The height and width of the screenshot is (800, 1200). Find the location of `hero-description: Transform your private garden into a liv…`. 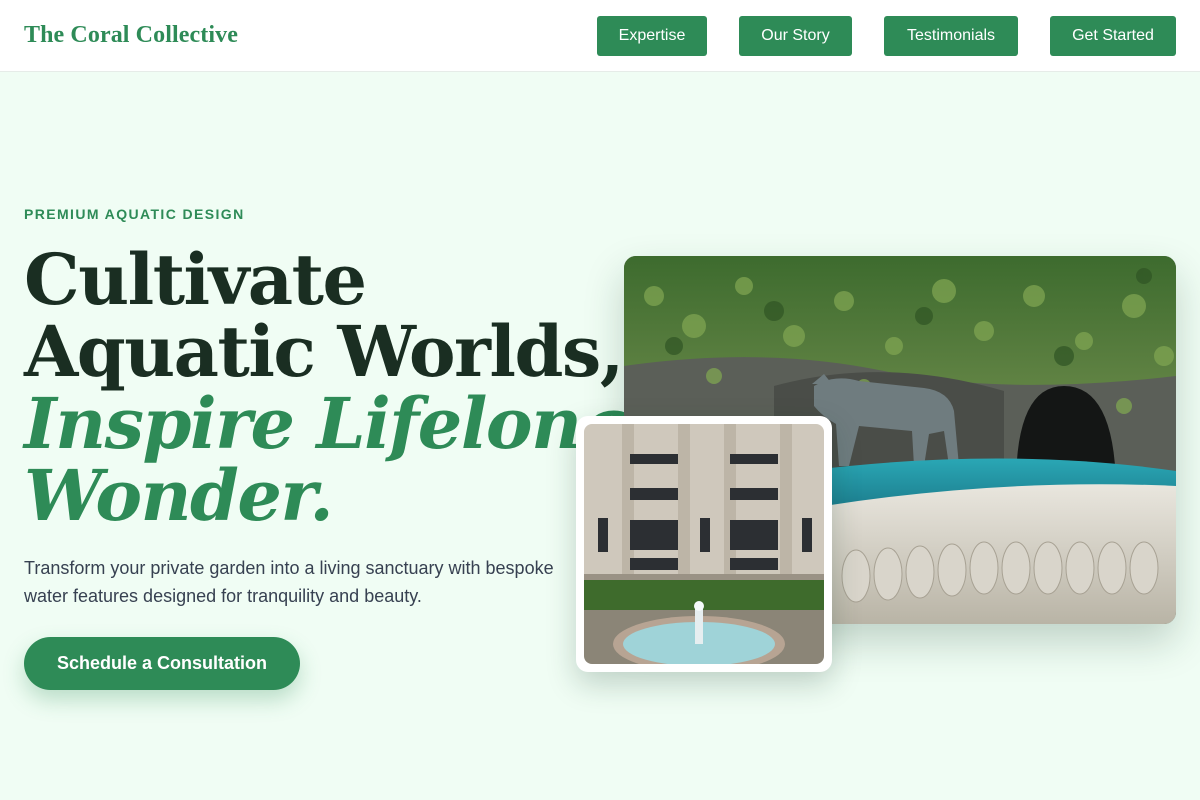

hero-description: Transform your private garden into a liv… is located at coordinates (289, 582).